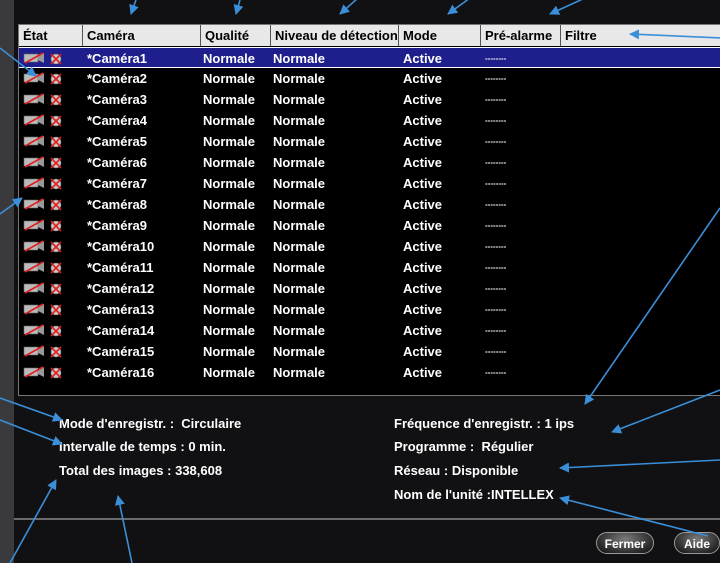  I want to click on camera-name: *Caméra2, so click(117, 78).